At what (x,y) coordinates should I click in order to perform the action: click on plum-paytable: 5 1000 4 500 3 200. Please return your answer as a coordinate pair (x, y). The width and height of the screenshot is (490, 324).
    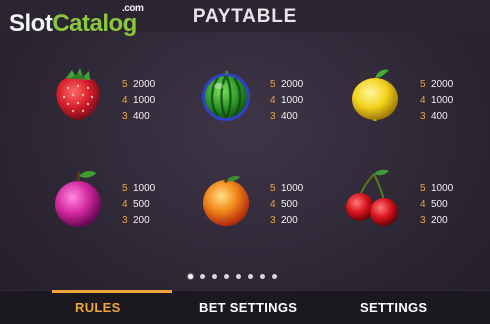
    Looking at the image, I should click on (139, 204).